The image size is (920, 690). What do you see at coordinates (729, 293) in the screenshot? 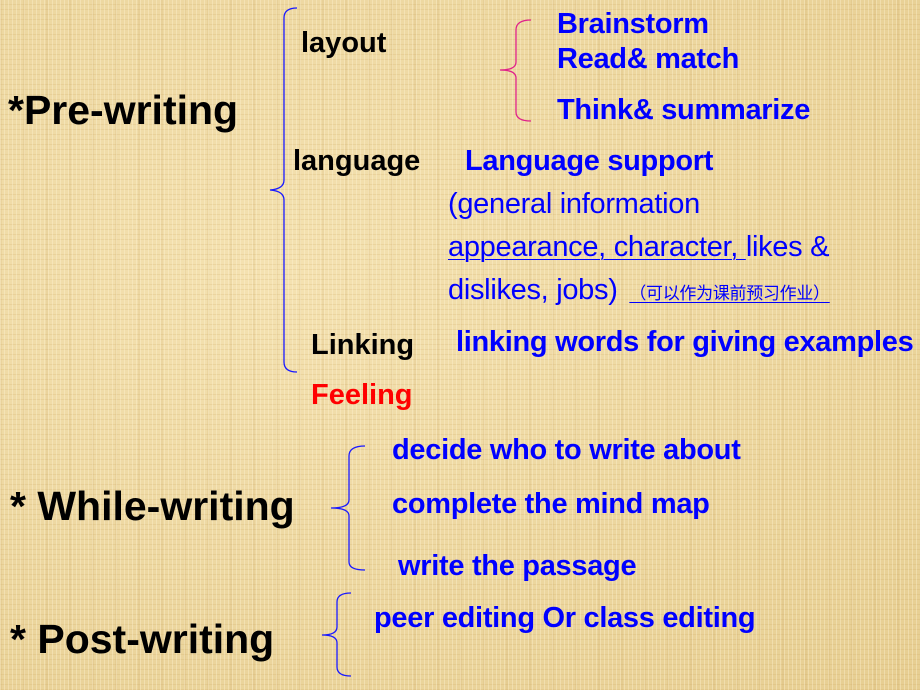
I see `preview-homework-note: （可以作为课前预习作业）` at bounding box center [729, 293].